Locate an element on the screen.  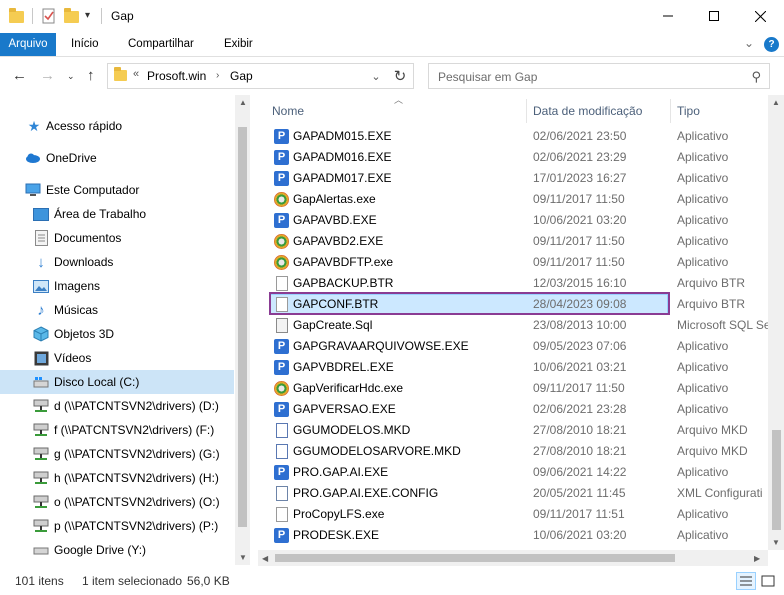
breadcrumb-gap: Gap is located at coordinates (241, 76).